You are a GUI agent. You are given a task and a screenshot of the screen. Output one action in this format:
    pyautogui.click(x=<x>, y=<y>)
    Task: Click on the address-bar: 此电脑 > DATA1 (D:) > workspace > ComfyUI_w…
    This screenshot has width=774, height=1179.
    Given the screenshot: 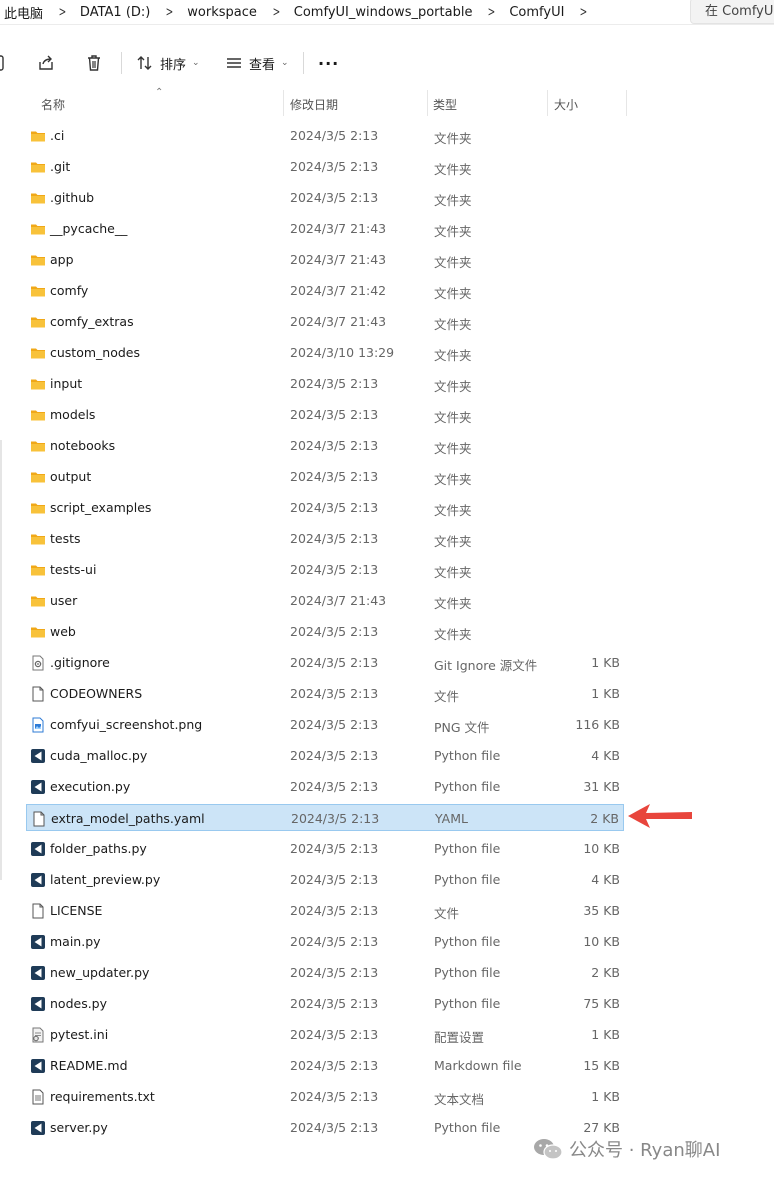 What is the action you would take?
    pyautogui.click(x=387, y=12)
    